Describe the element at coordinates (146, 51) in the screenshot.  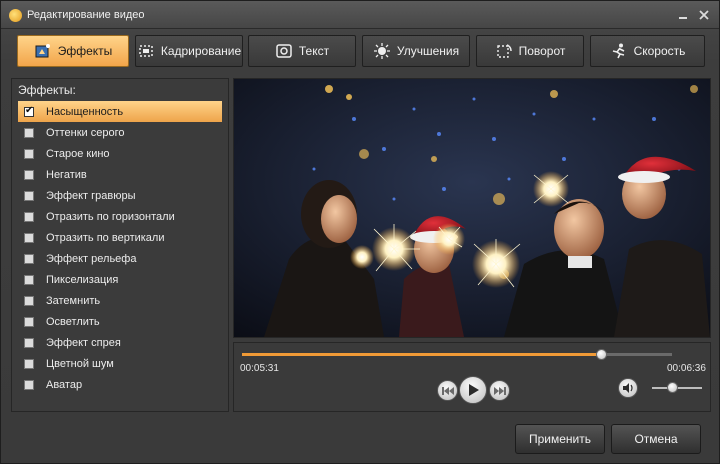
I see `crop-icon` at that location.